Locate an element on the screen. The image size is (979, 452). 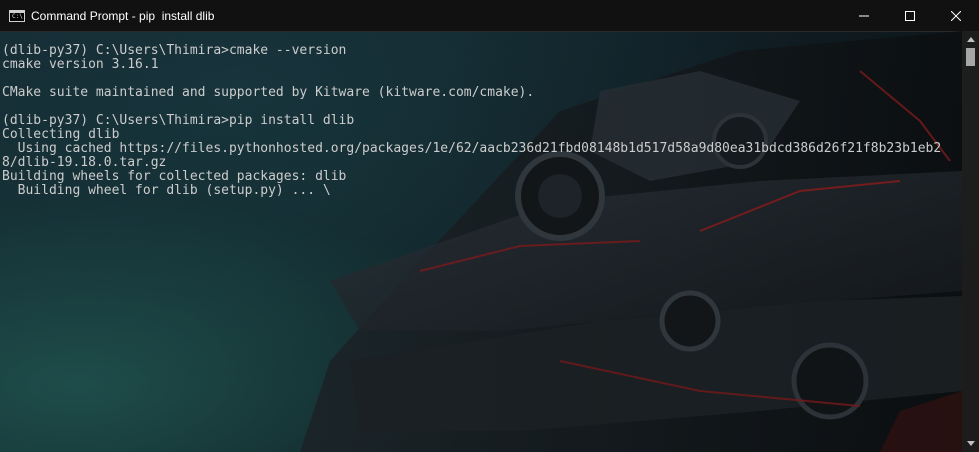
scroll-down-arrow-icon is located at coordinates (970, 443).